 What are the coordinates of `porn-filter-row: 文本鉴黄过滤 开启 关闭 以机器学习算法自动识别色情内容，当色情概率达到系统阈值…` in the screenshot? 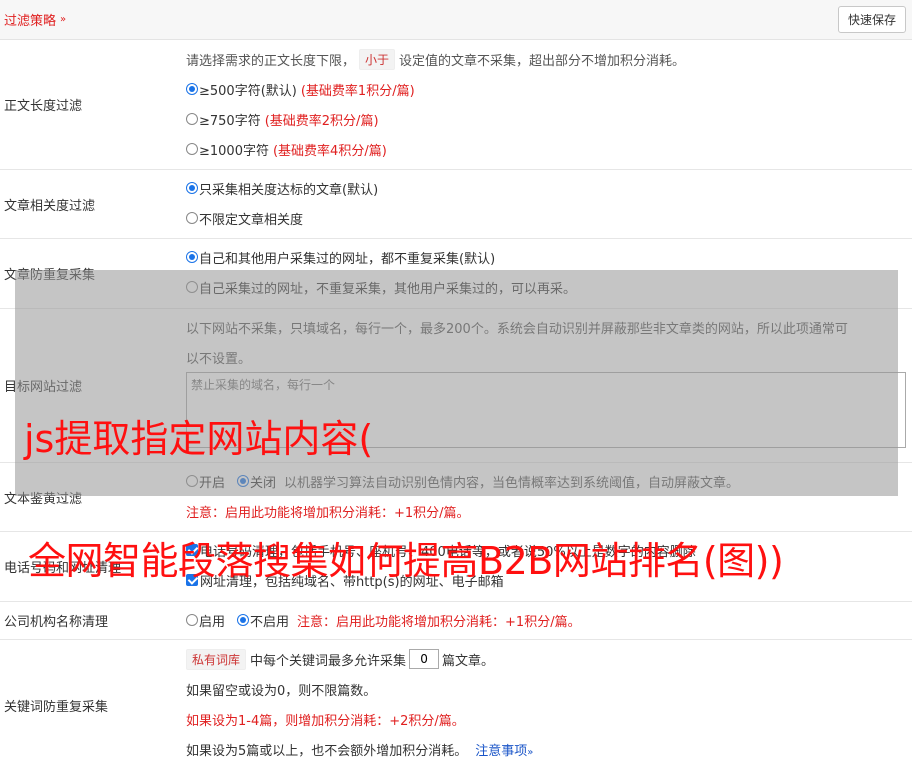 It's located at (456, 497).